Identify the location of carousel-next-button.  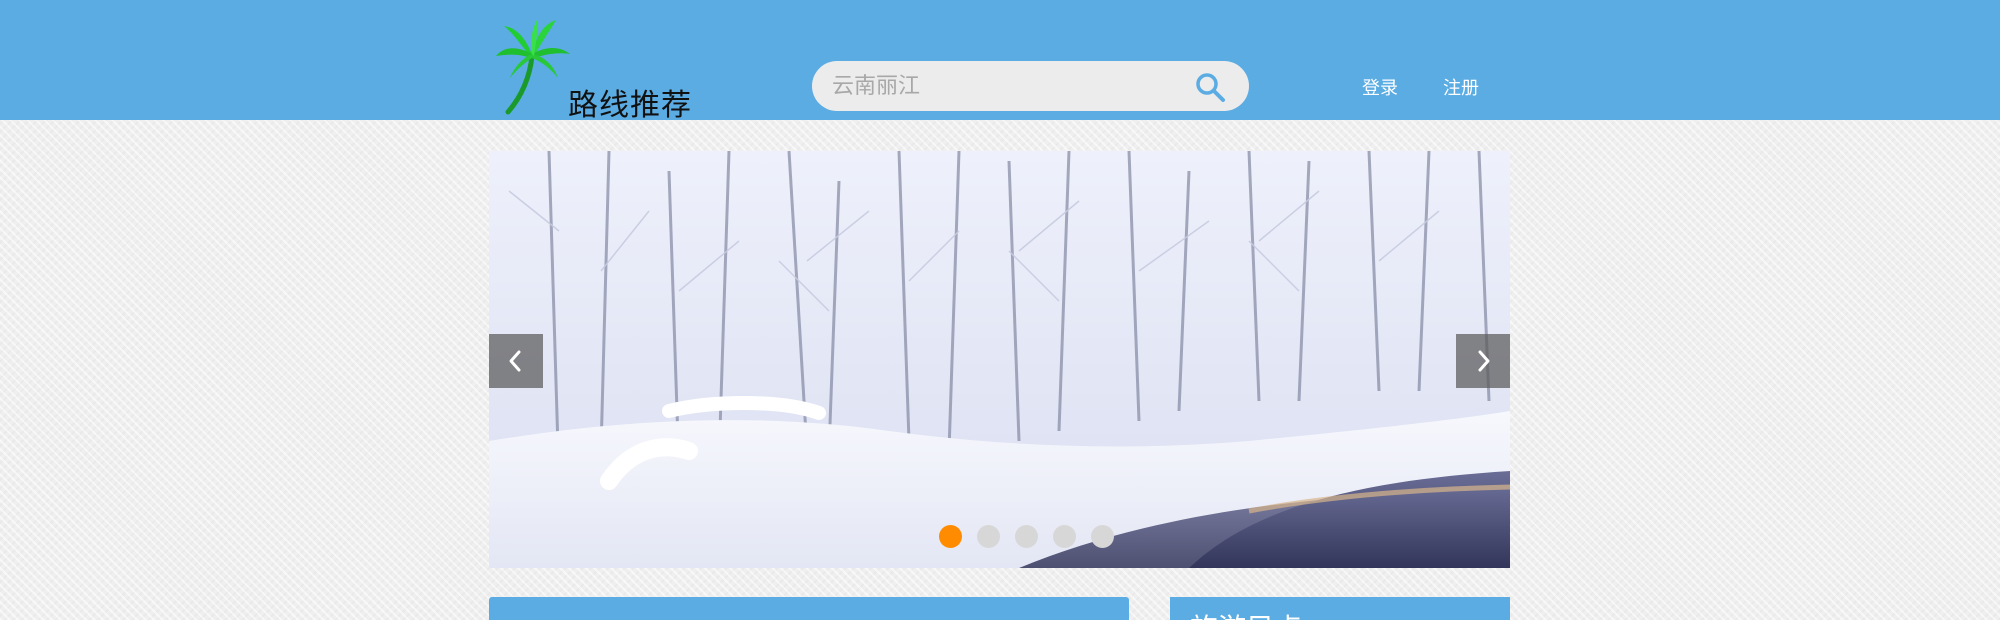
(1483, 361).